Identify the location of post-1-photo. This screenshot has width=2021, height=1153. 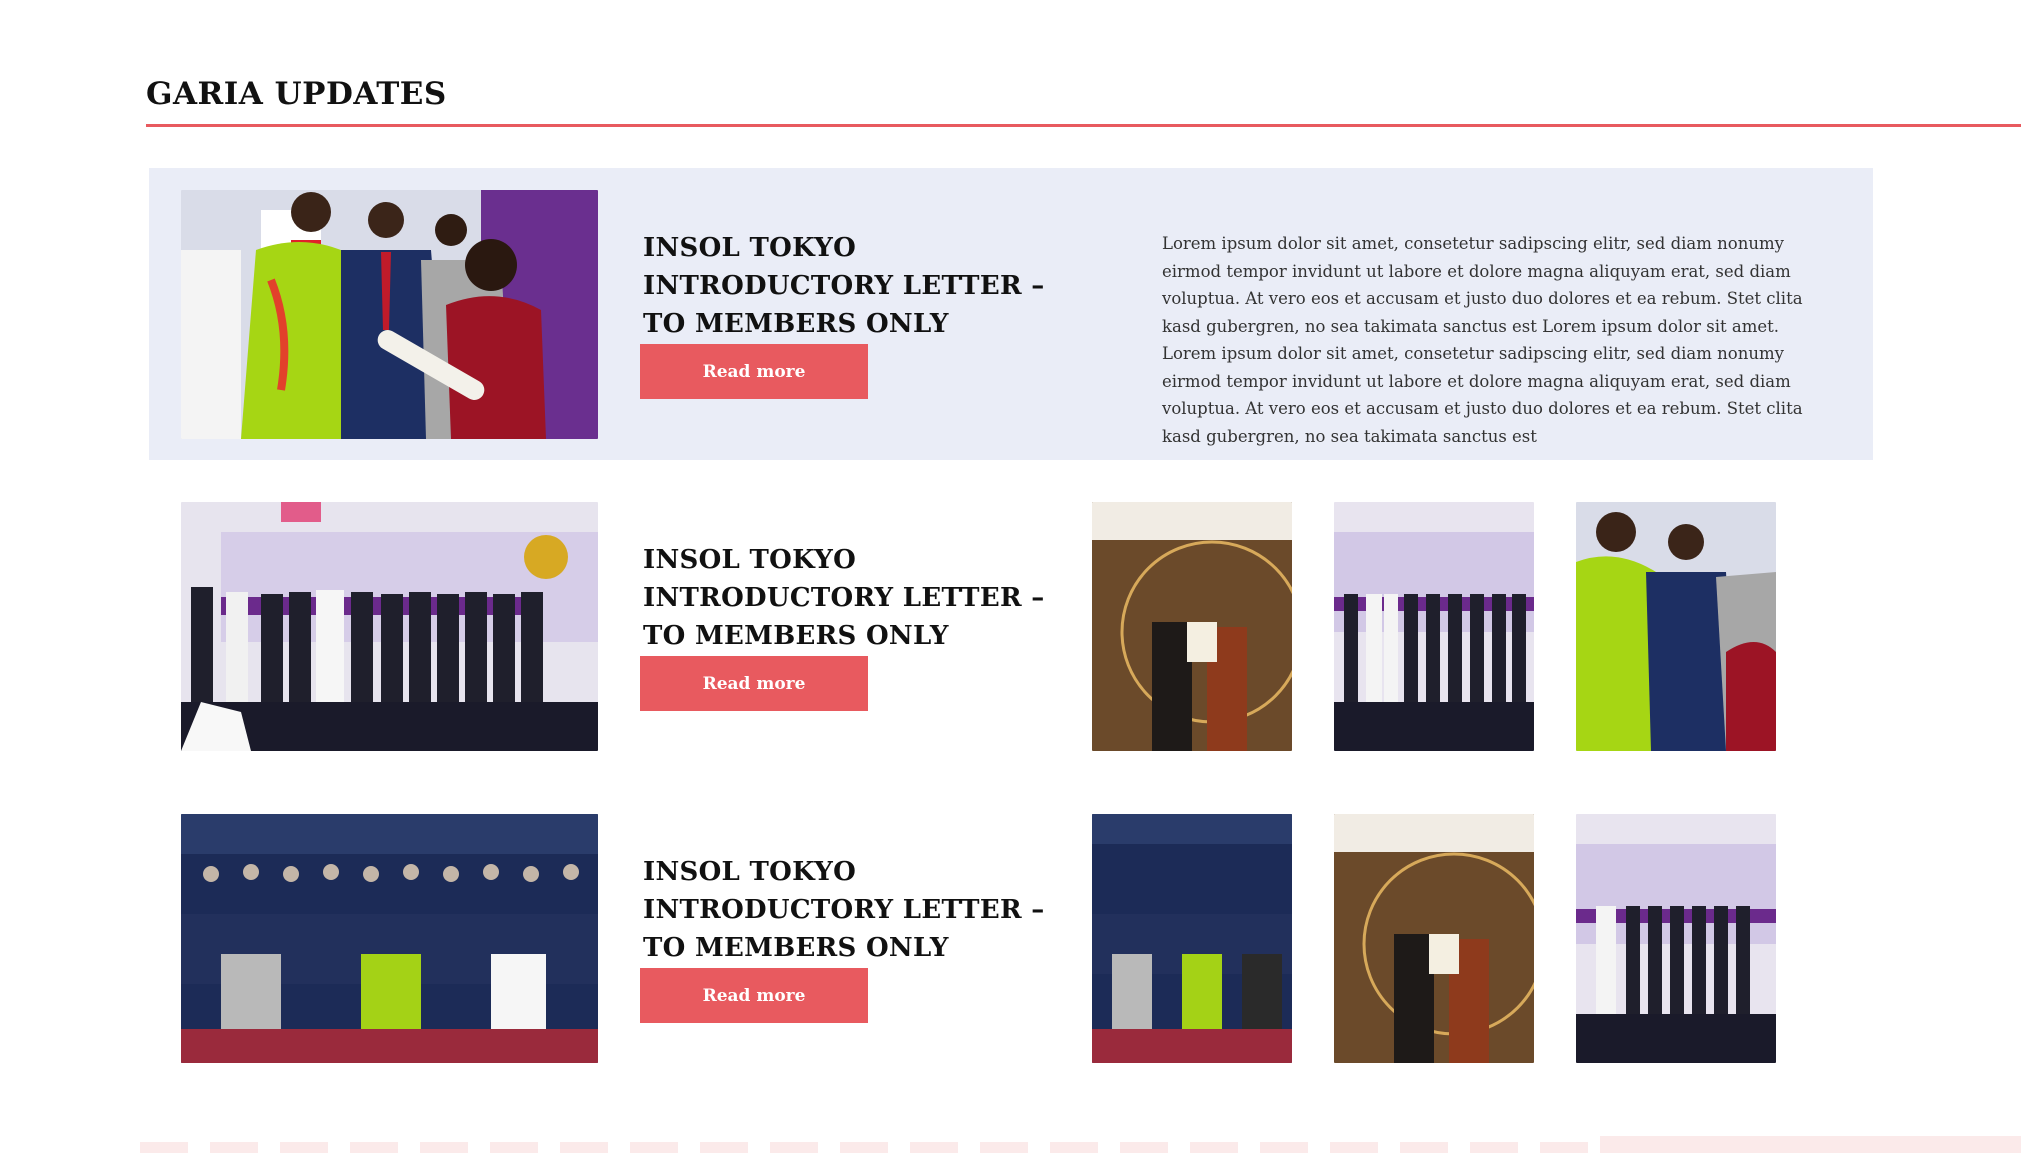
(389, 314).